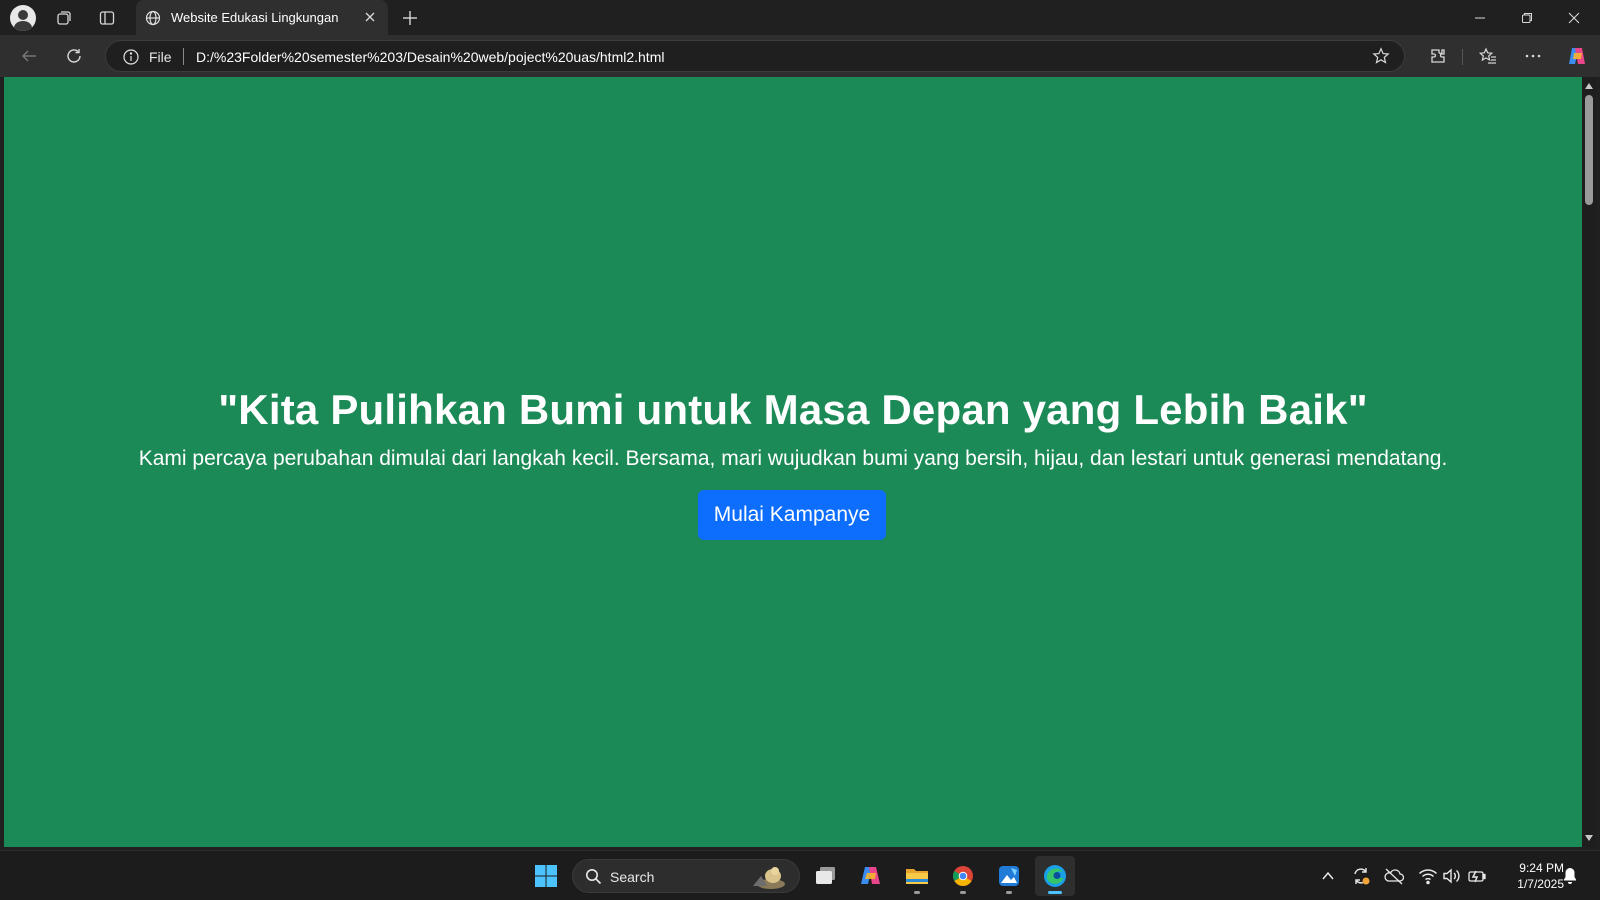 The height and width of the screenshot is (900, 1600). What do you see at coordinates (160, 57) in the screenshot?
I see `scheme-label: File` at bounding box center [160, 57].